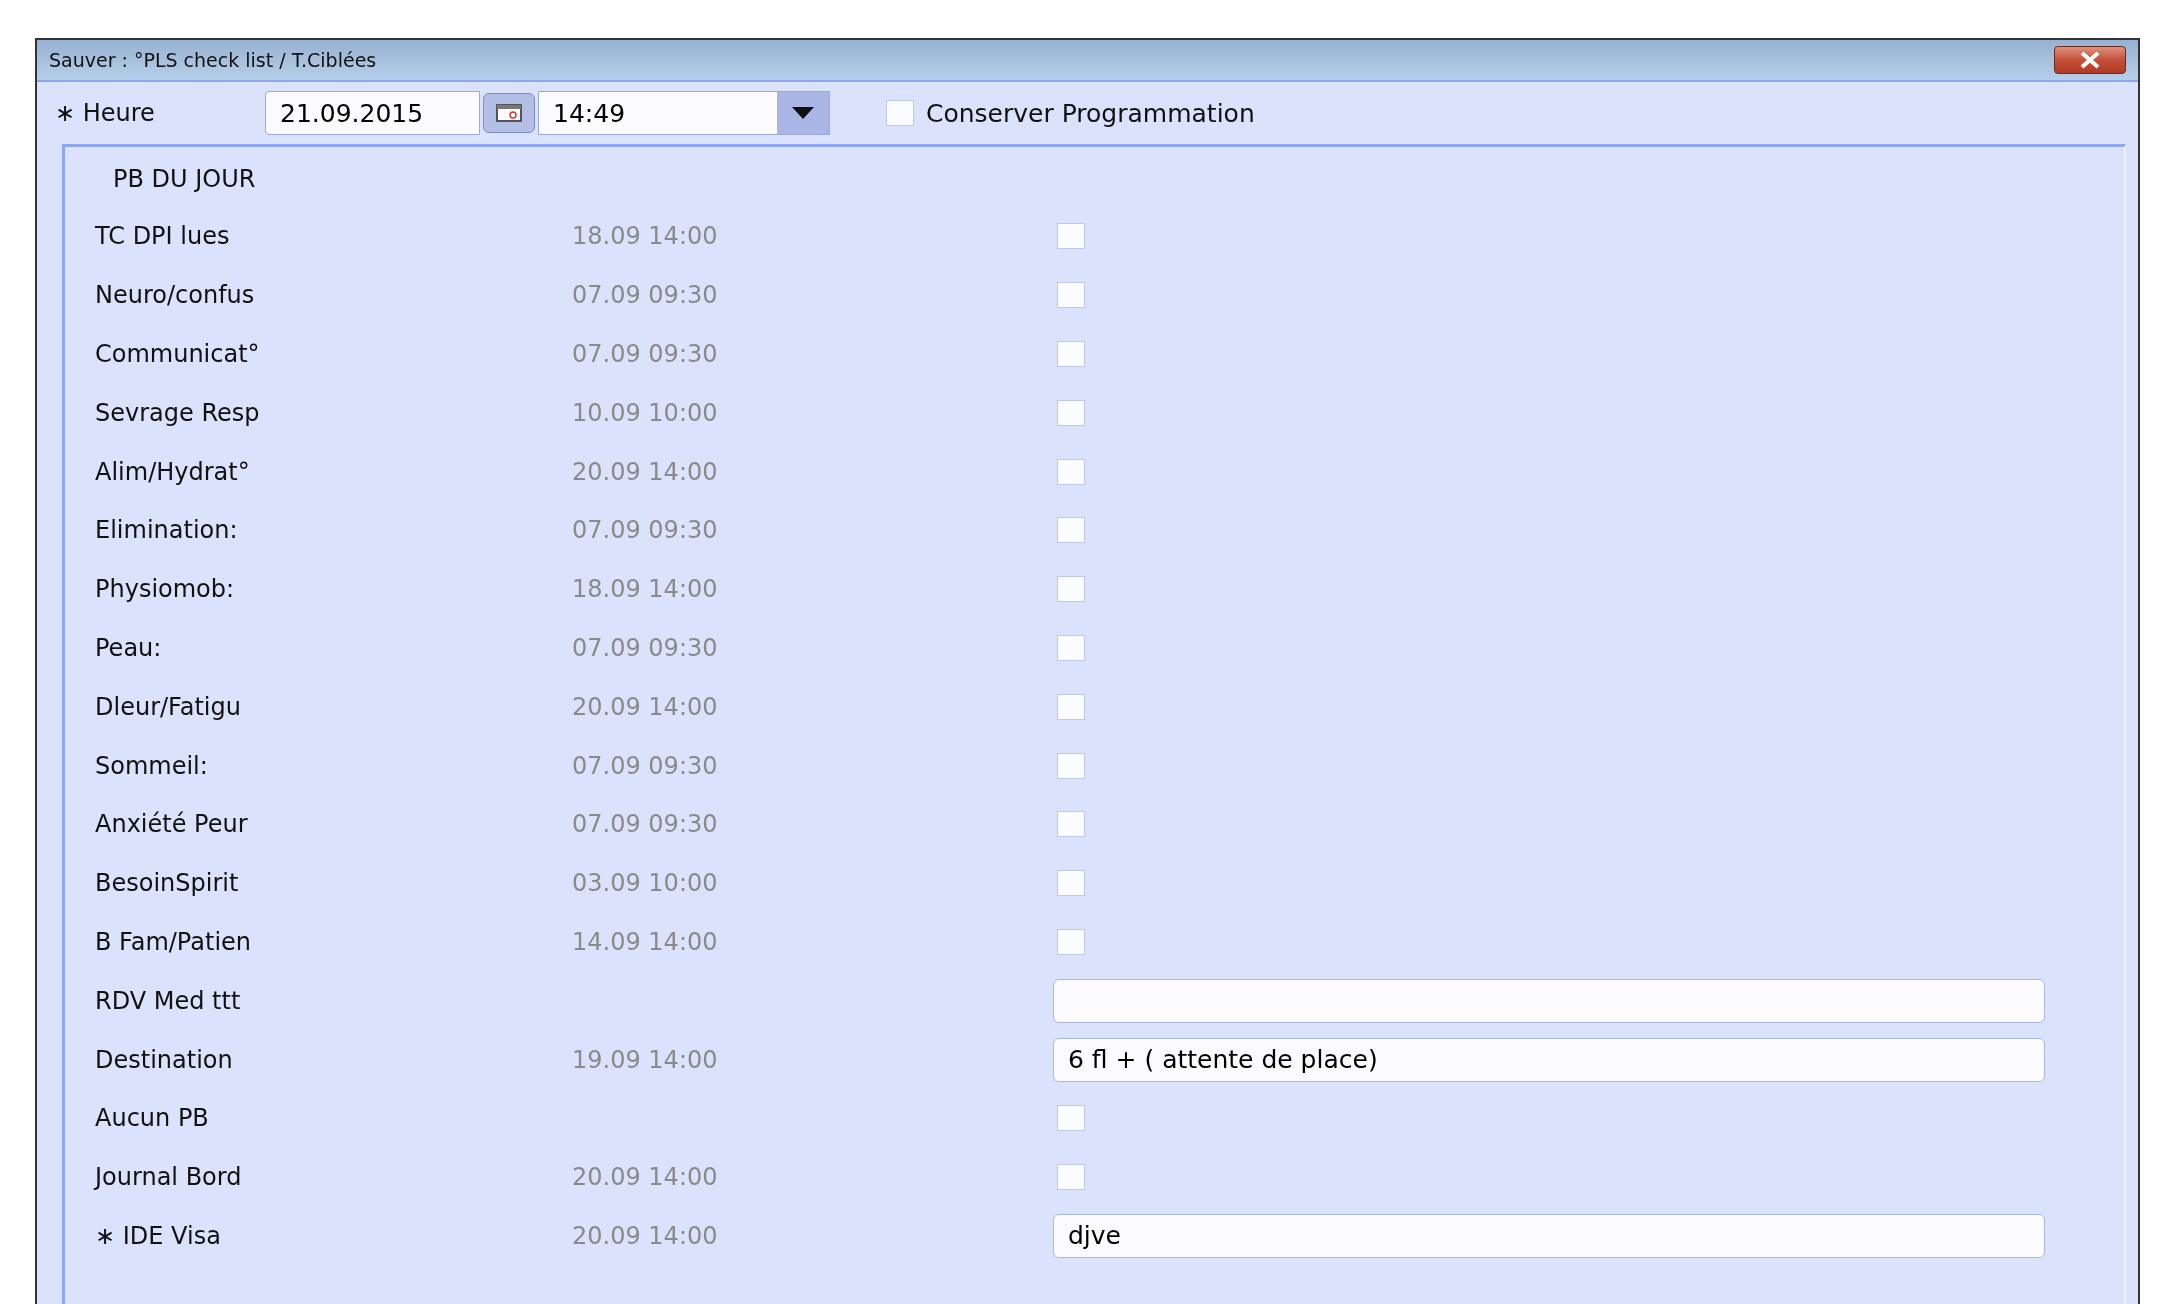 The width and height of the screenshot is (2166, 1304). Describe the element at coordinates (129, 647) in the screenshot. I see `row-label: Peau:` at that location.